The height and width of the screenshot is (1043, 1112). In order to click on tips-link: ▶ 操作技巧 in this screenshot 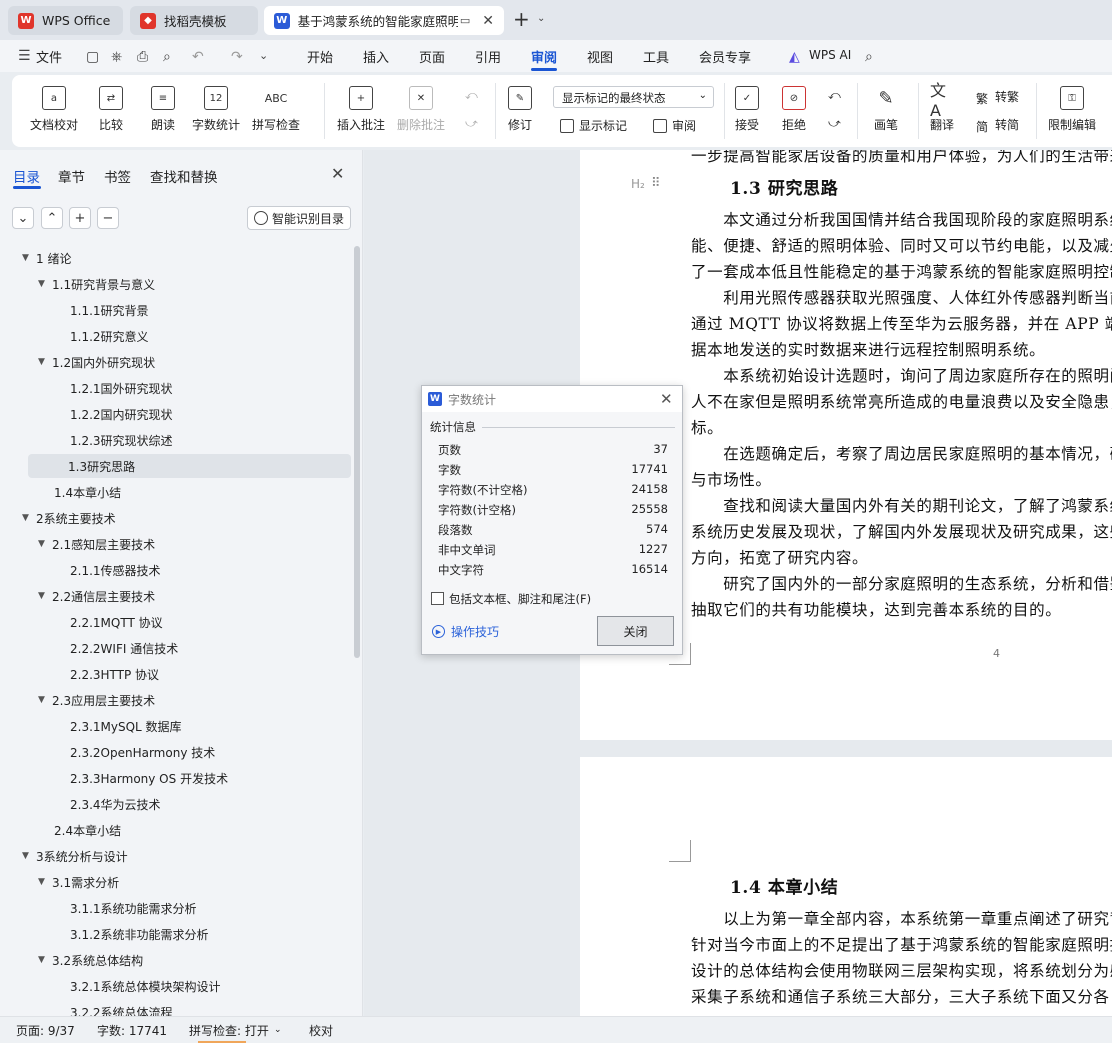, I will do `click(465, 631)`.